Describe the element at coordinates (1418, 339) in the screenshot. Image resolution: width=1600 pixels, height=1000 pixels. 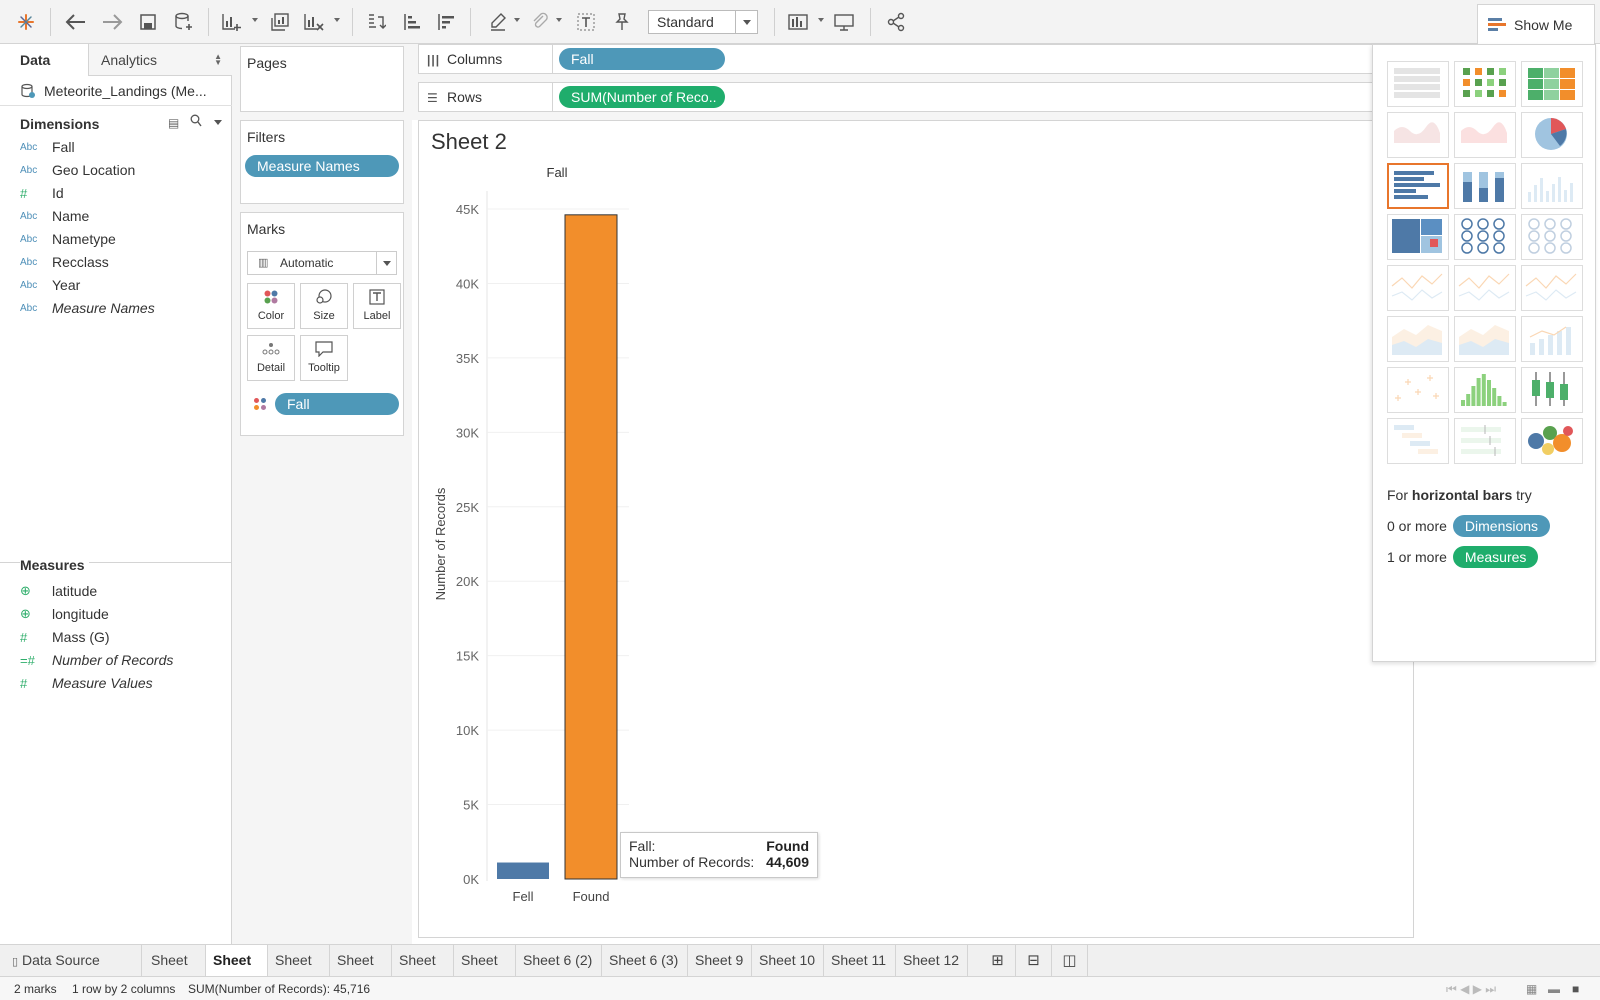
I see `area-continuous-thumbnail` at that location.